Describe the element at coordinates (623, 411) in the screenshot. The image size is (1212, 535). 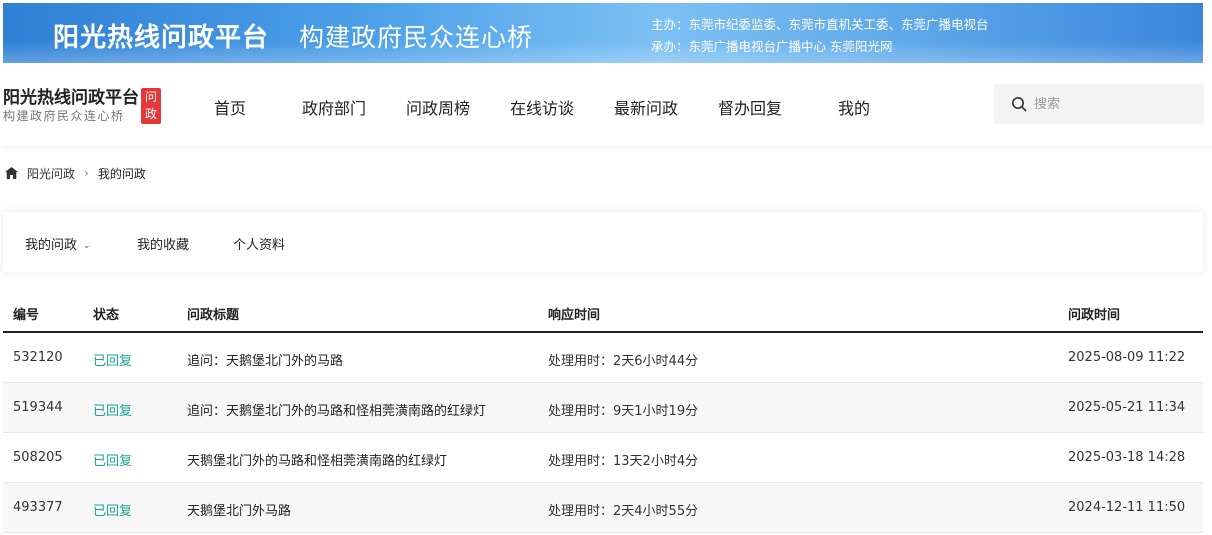
I see `cell-response-time: 处理用时：9天1小时19分` at that location.